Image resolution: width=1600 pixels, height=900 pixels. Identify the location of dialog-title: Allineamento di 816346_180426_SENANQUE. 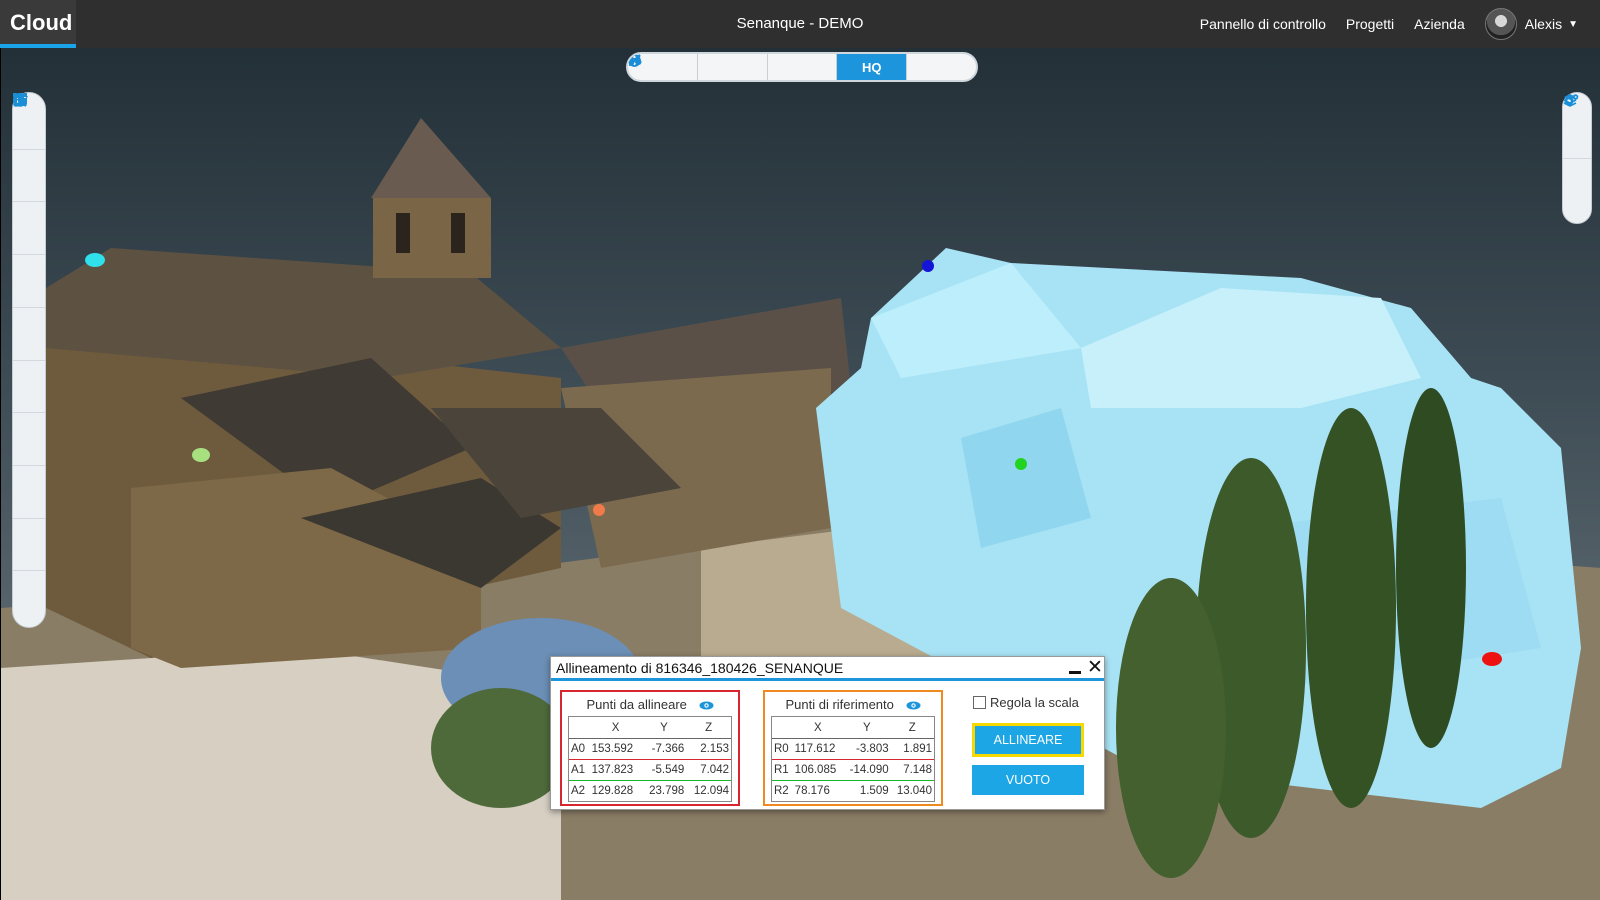
(700, 668).